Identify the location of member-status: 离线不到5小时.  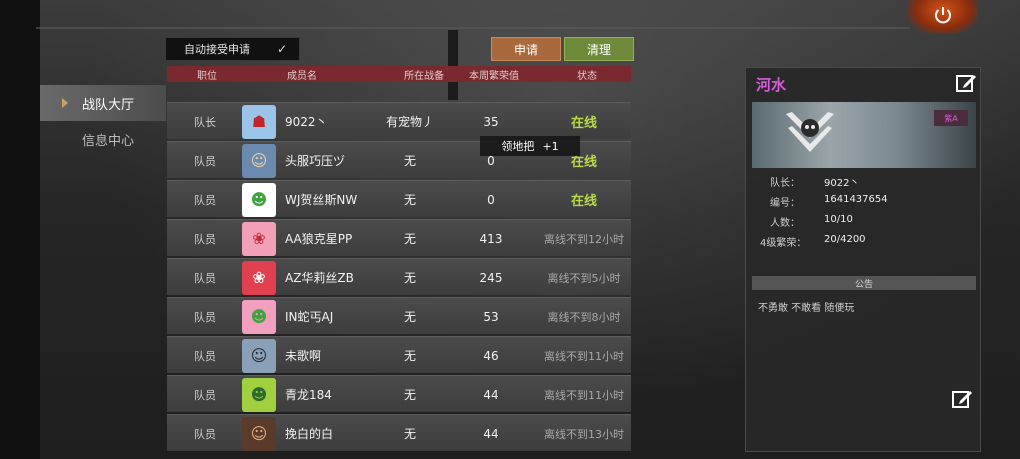
(584, 278).